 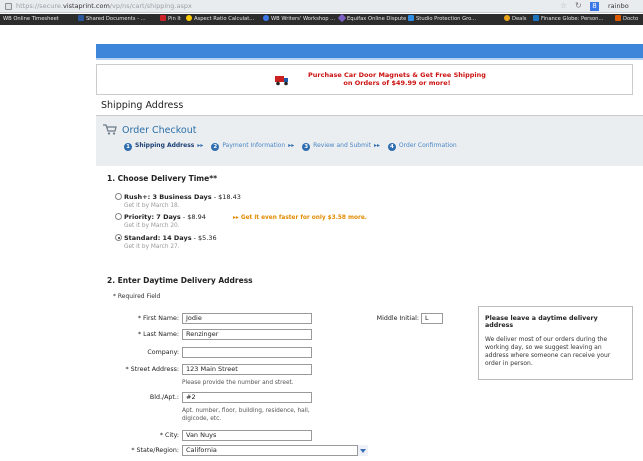 I want to click on url-path: /vp/ns/cart/shipping.aspx, so click(x=150, y=6).